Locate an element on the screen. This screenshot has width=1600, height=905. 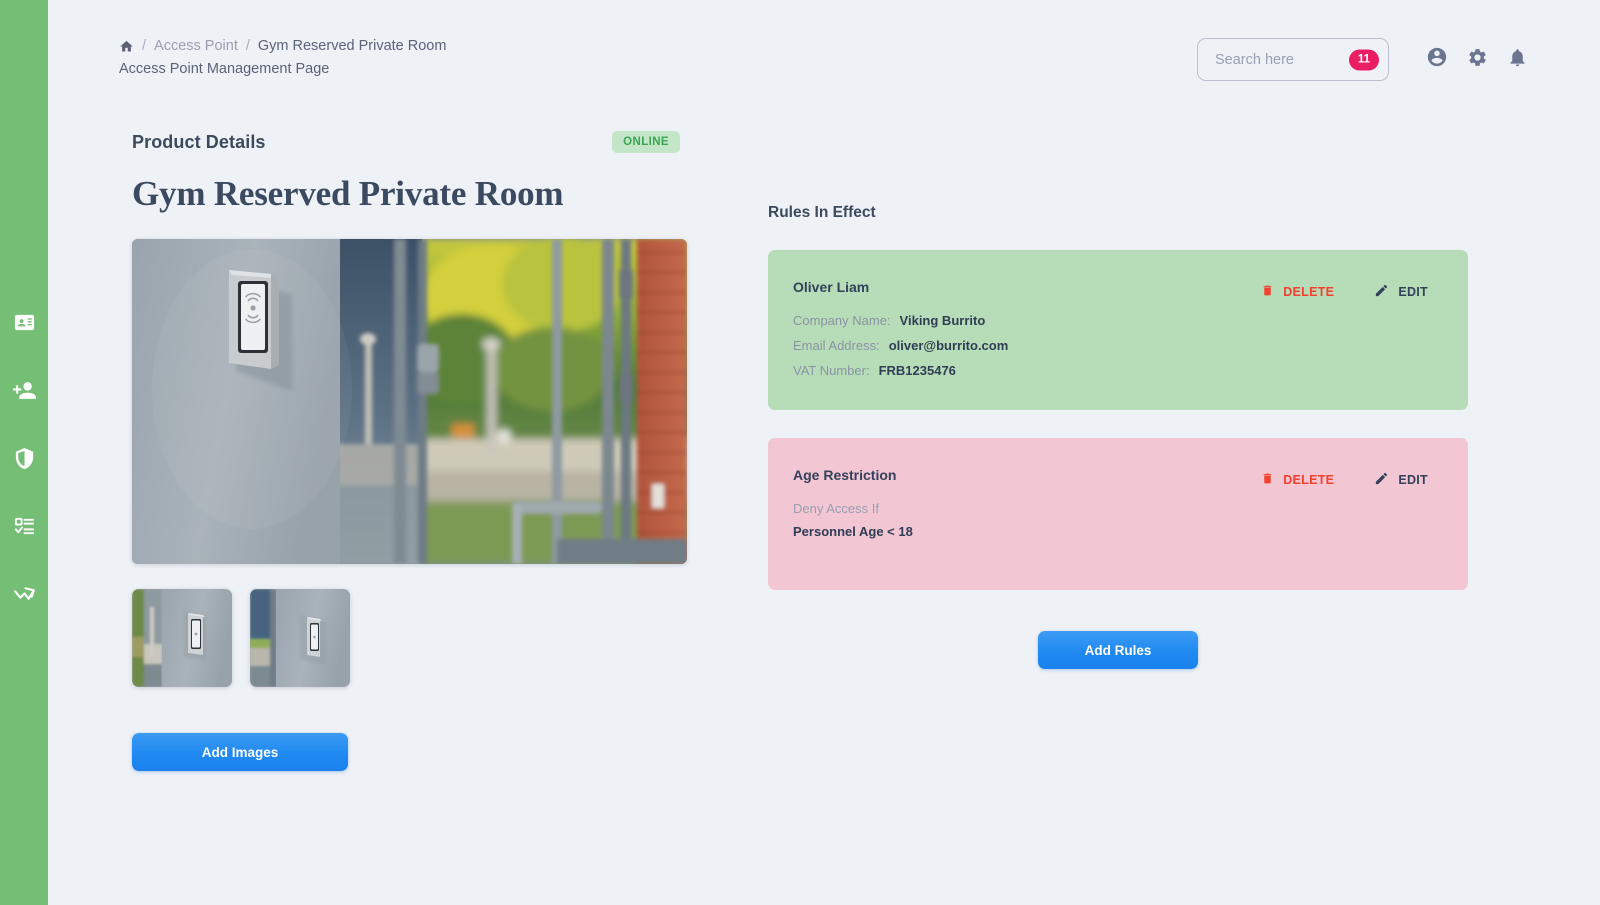
sidebar-item-analytics is located at coordinates (24, 594).